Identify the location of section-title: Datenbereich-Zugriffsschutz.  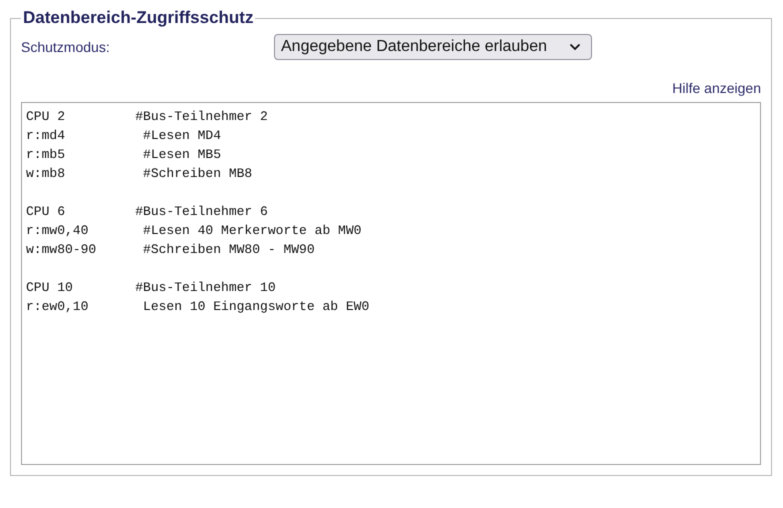
(138, 18).